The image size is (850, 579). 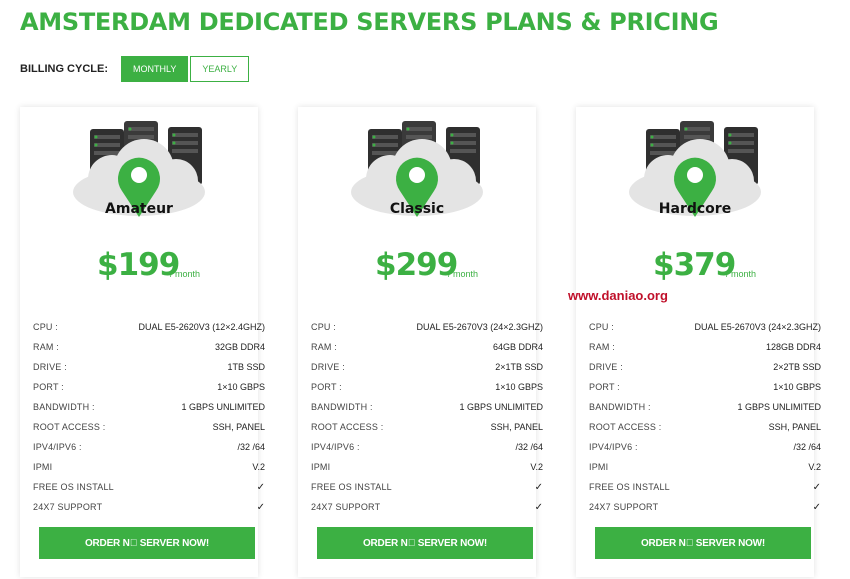 I want to click on price-row: $299 / month, so click(x=417, y=267).